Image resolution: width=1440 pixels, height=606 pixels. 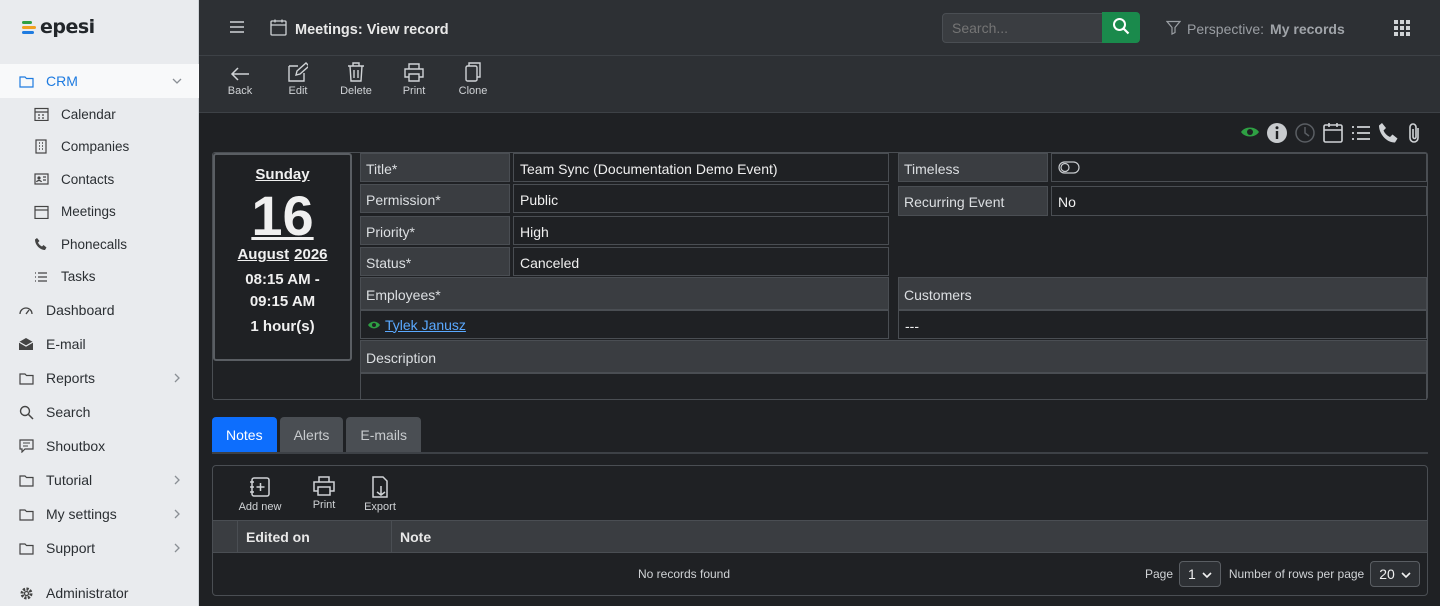 What do you see at coordinates (310, 254) in the screenshot?
I see `year: 2026` at bounding box center [310, 254].